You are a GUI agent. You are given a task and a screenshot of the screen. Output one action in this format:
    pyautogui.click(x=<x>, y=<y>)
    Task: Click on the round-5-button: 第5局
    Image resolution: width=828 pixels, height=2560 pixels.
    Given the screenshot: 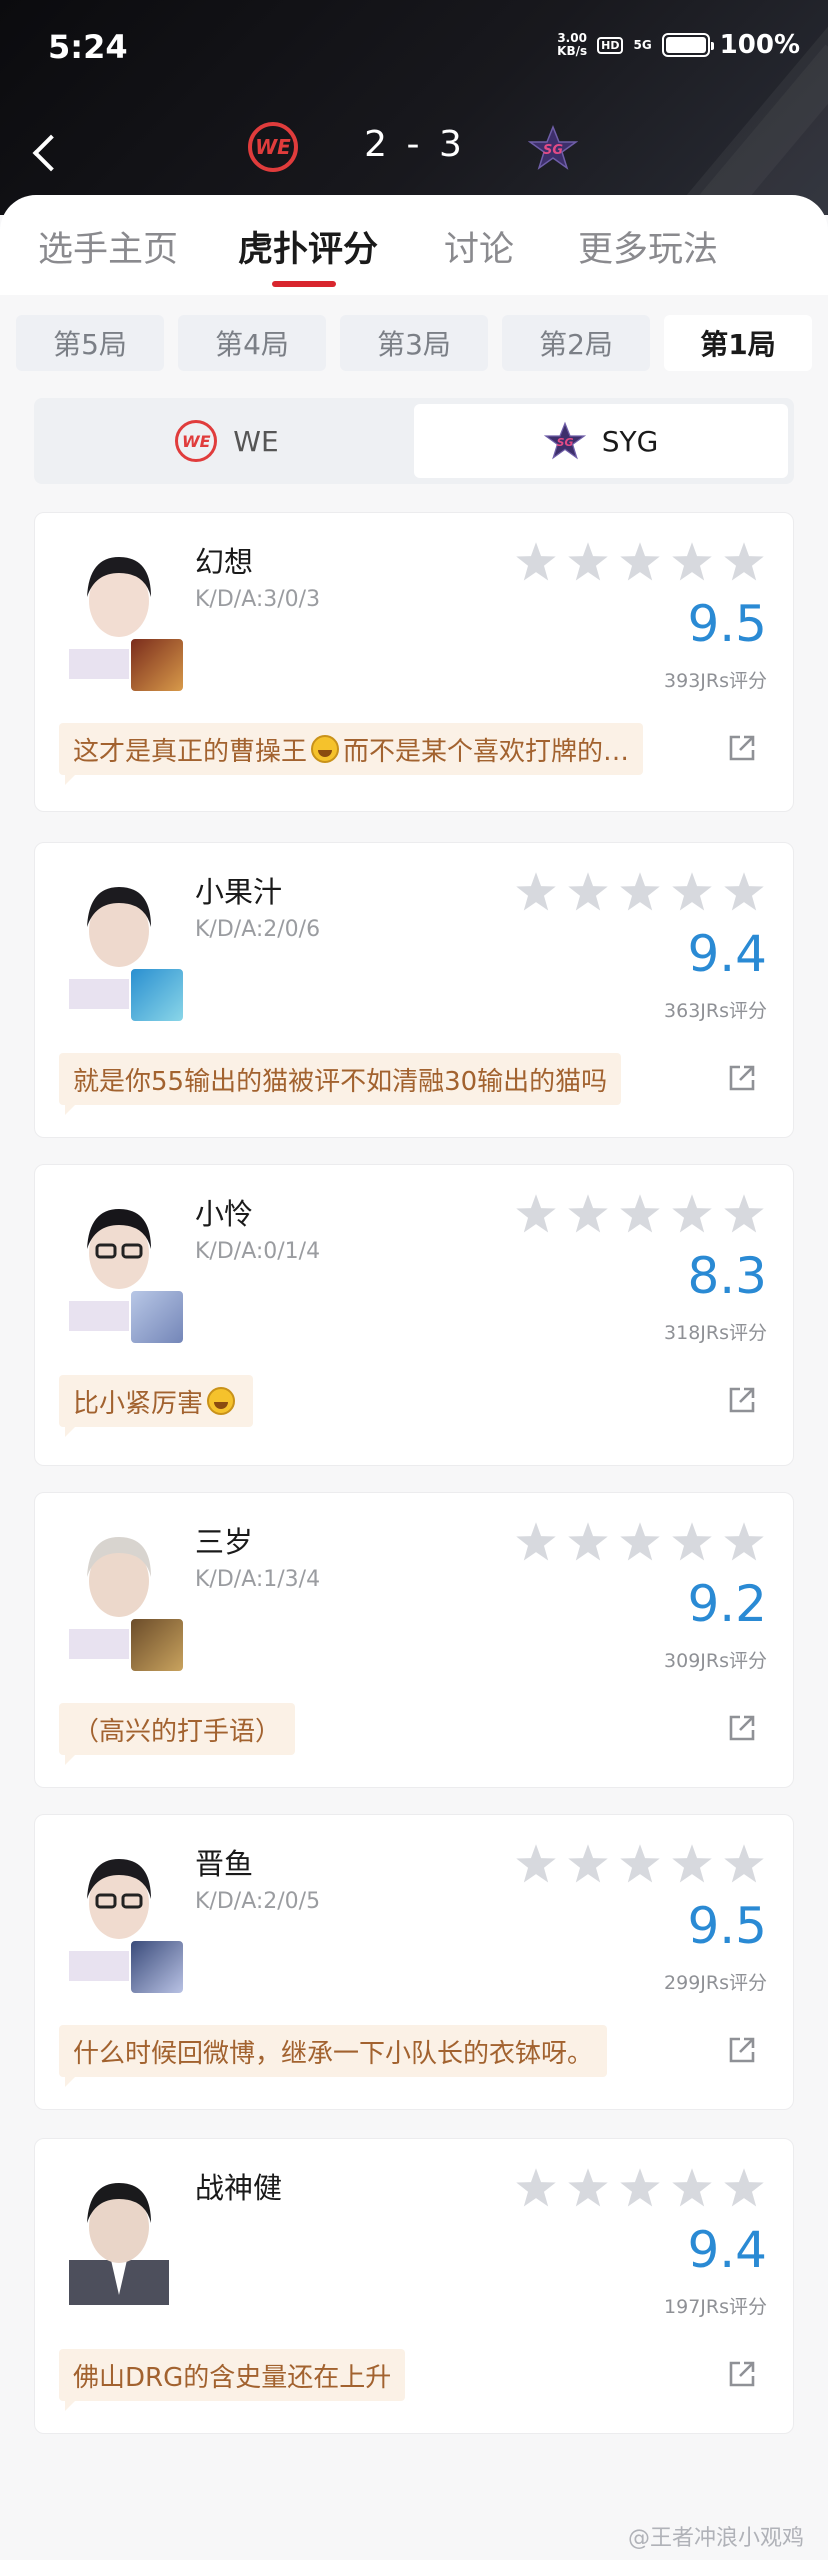 What is the action you would take?
    pyautogui.click(x=90, y=343)
    